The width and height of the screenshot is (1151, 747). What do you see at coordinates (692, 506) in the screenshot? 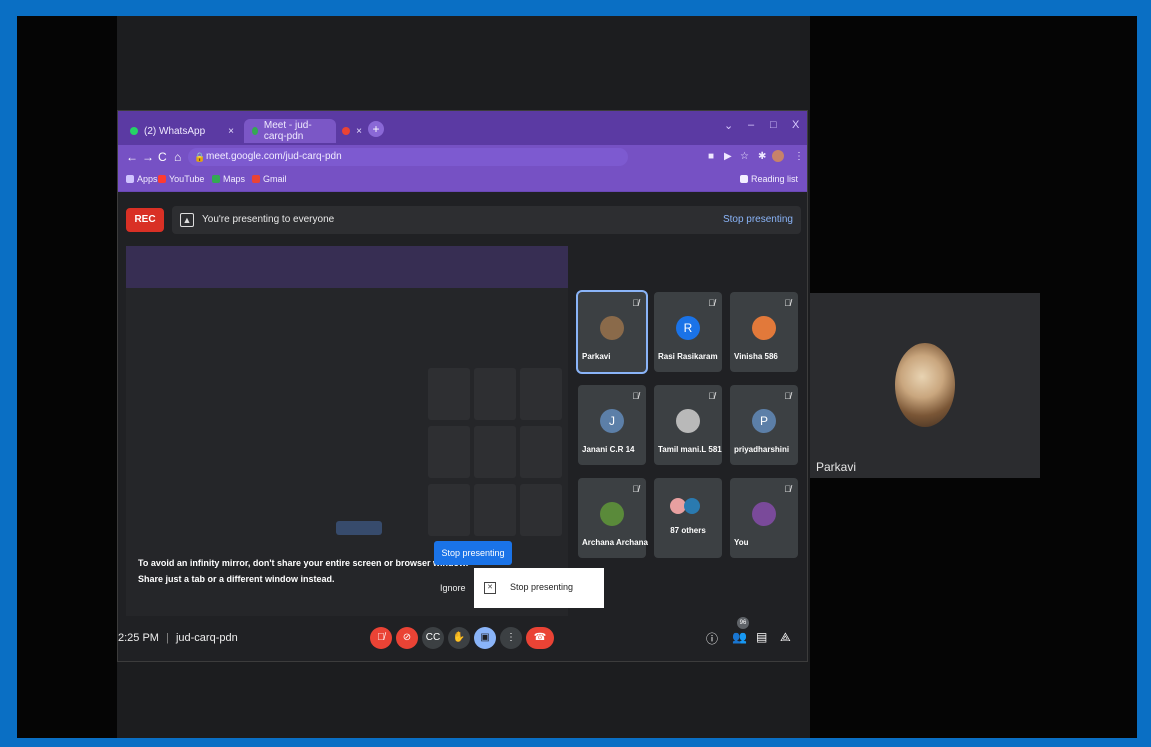
I see `others-avatar` at bounding box center [692, 506].